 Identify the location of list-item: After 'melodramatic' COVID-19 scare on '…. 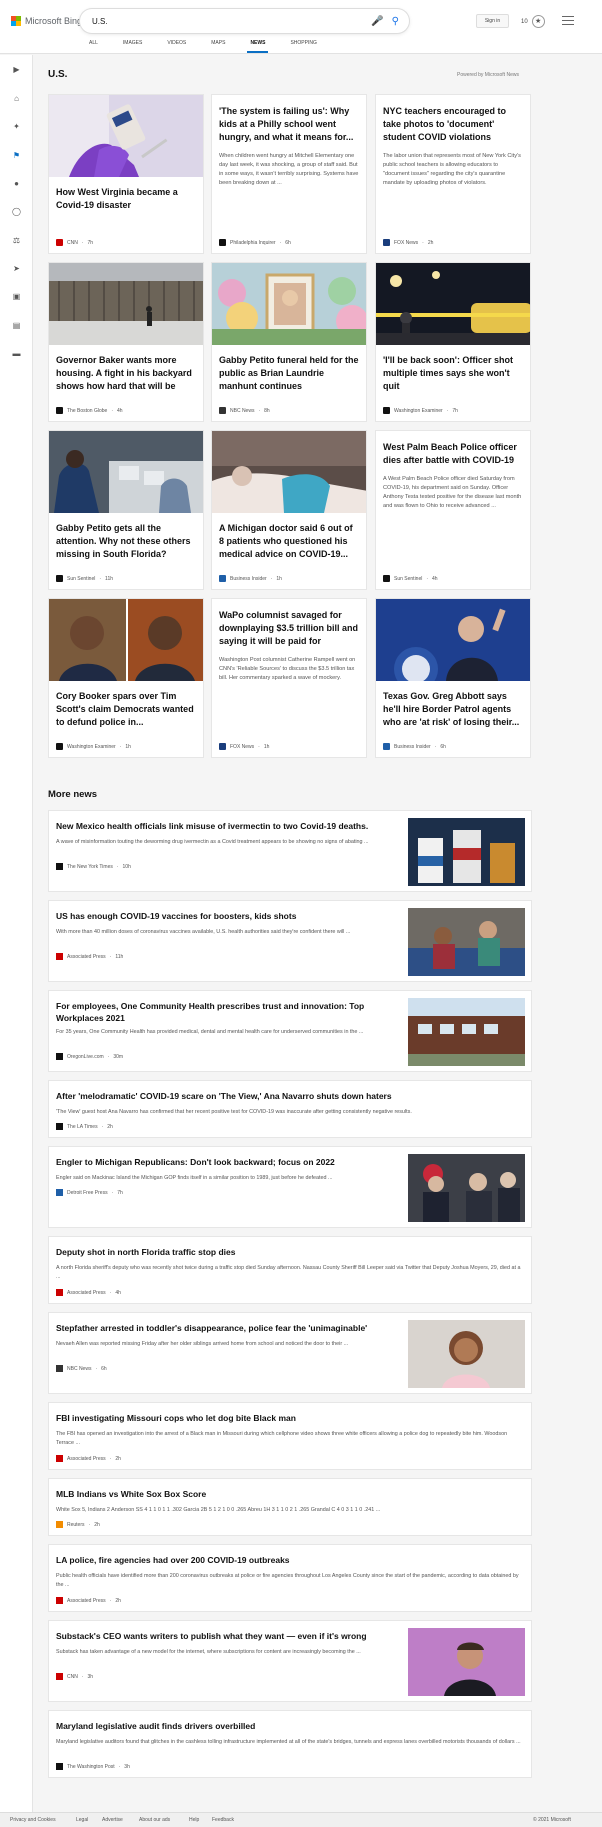
(290, 1109).